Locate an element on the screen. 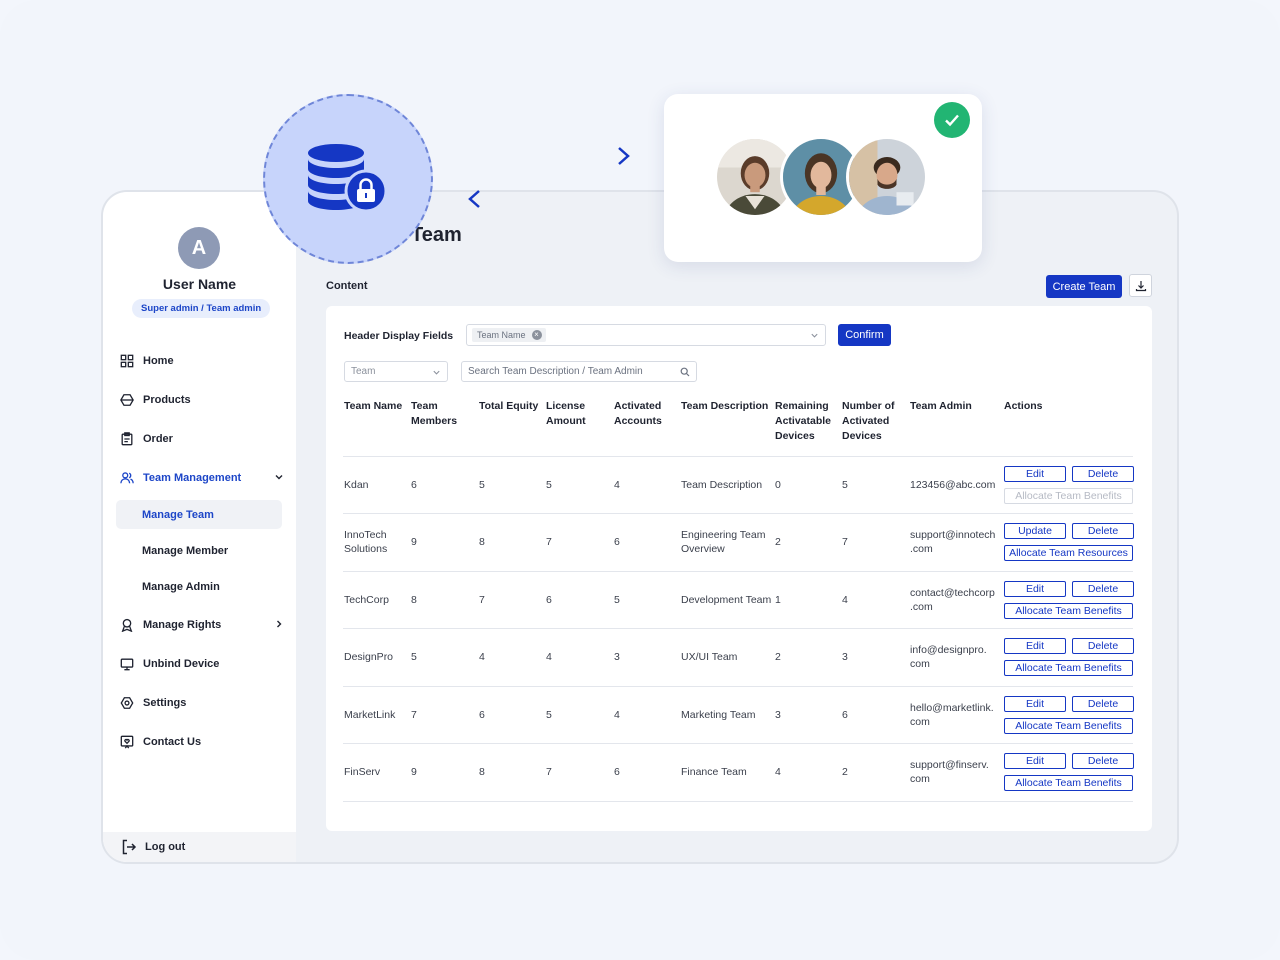 This screenshot has width=1280, height=960. create-team-button: Create Team is located at coordinates (1084, 286).